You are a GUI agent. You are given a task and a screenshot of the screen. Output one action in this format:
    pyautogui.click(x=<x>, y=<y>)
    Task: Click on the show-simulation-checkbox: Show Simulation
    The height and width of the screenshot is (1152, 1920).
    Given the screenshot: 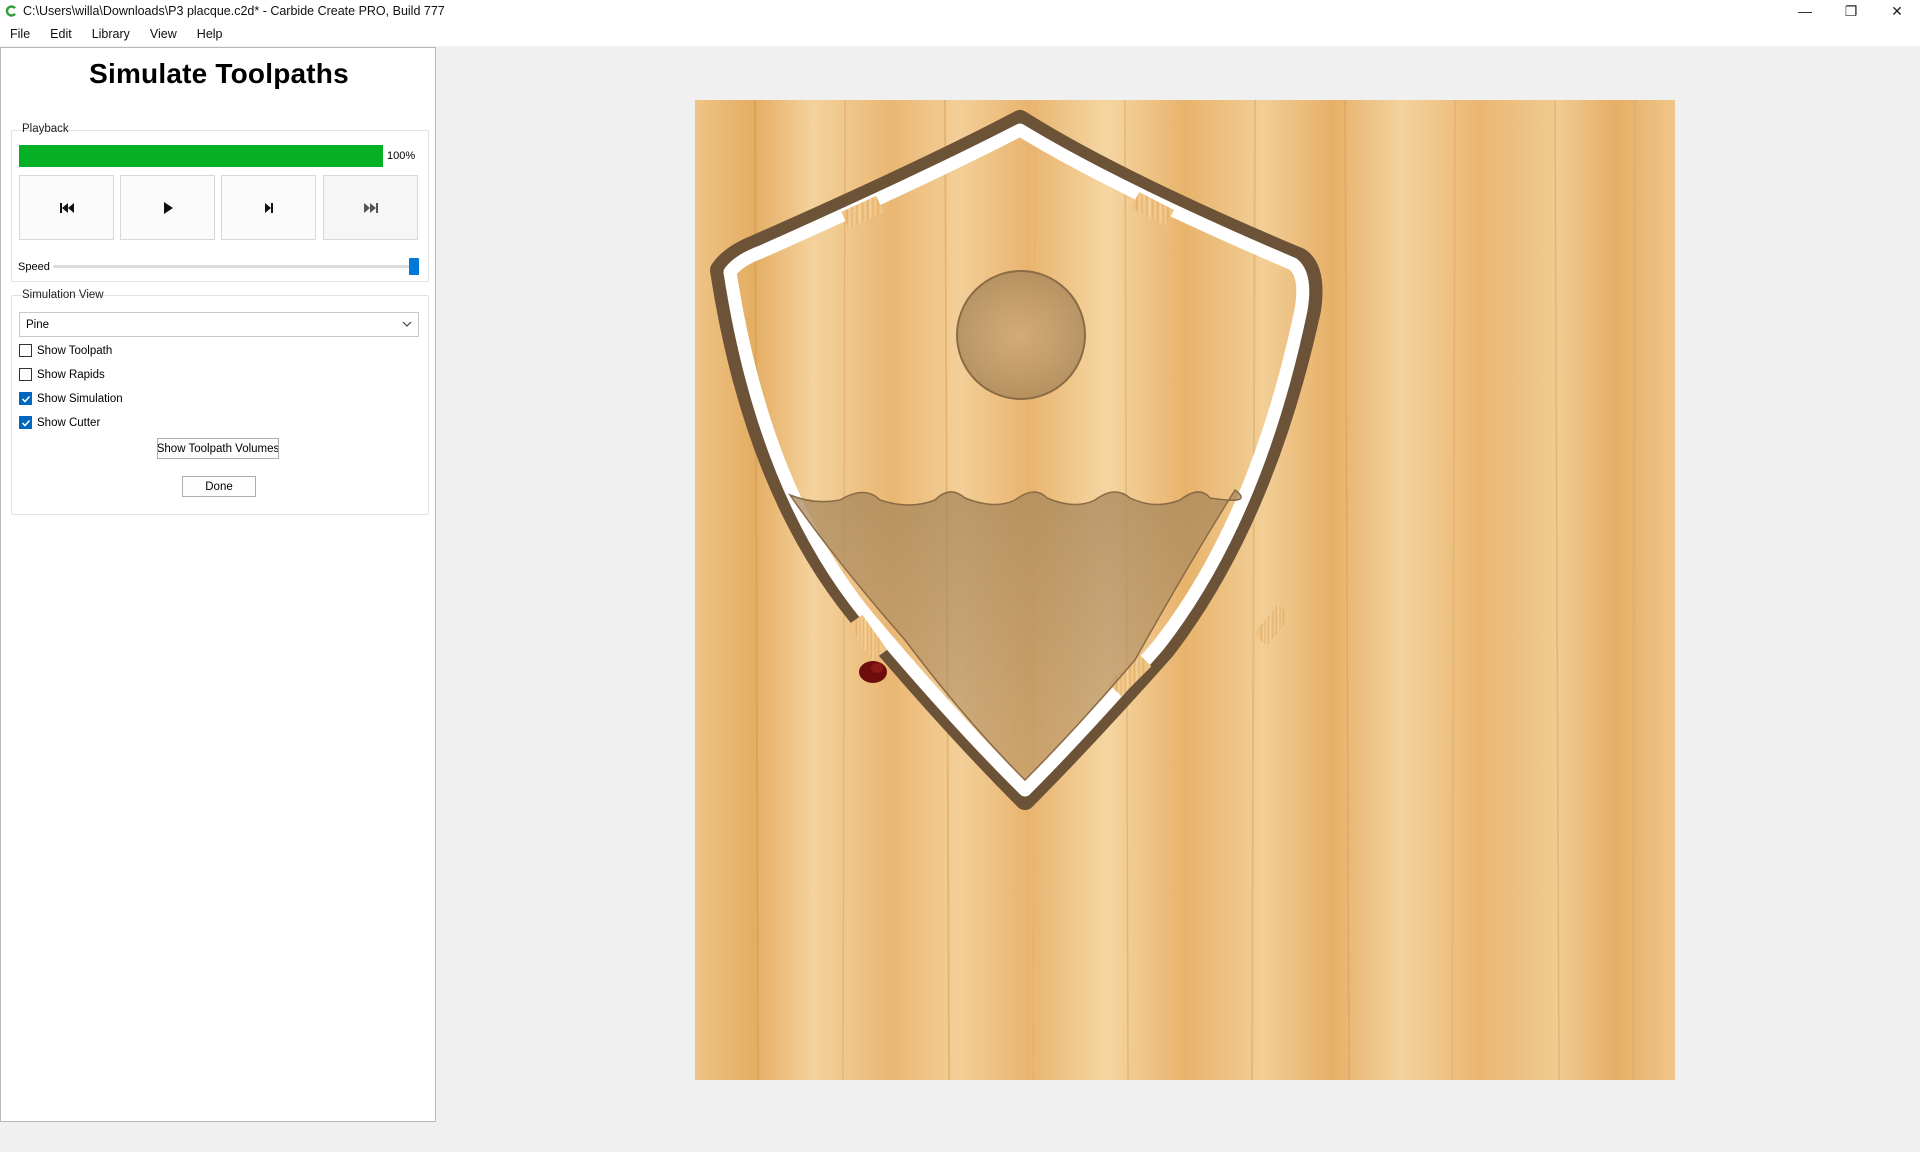 What is the action you would take?
    pyautogui.click(x=71, y=398)
    